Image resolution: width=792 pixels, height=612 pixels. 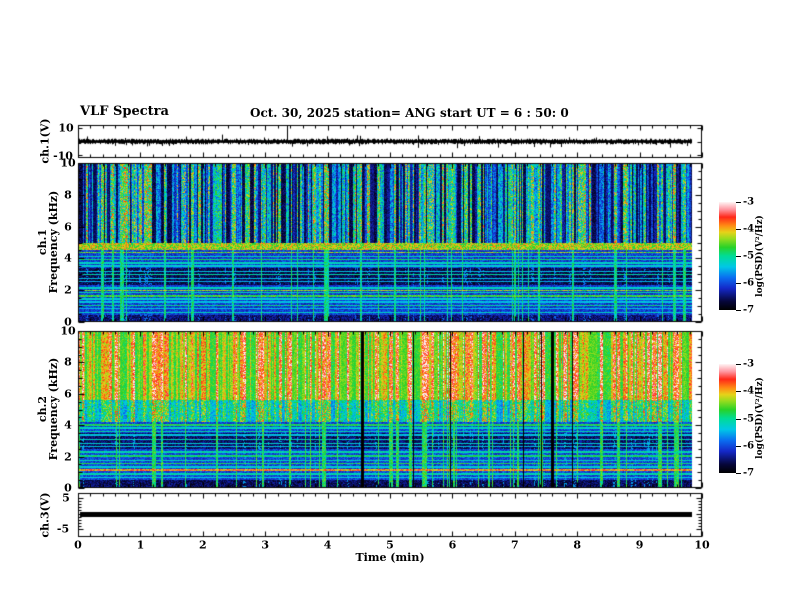 What do you see at coordinates (68, 331) in the screenshot?
I see `freq-tick-label: 10` at bounding box center [68, 331].